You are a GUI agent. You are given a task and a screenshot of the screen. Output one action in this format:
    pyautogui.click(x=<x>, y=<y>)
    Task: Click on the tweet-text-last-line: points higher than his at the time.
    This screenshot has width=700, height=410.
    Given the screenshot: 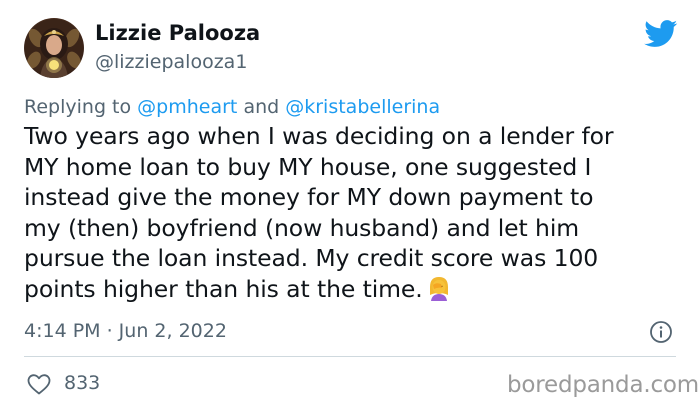 What is the action you would take?
    pyautogui.click(x=354, y=289)
    